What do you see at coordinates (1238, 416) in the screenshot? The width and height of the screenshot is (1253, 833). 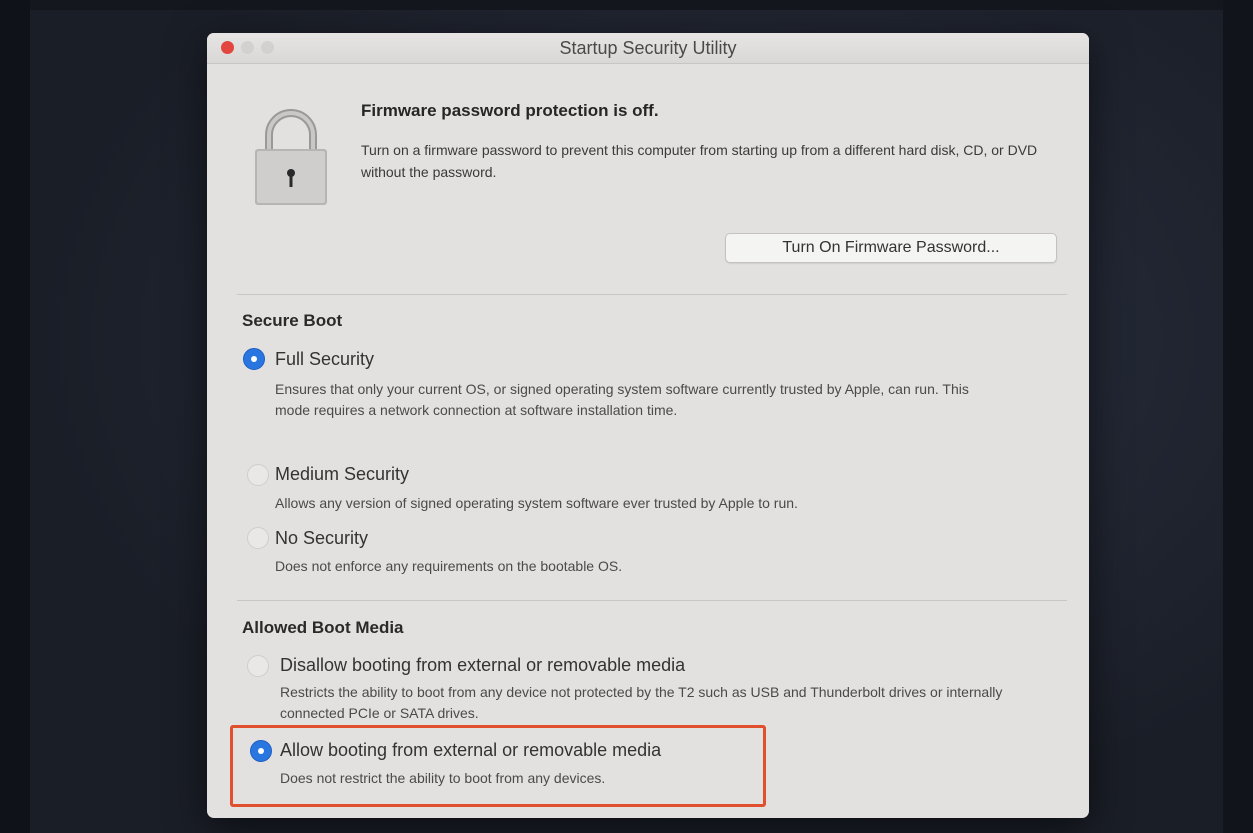 I see `monitor-bezel-right` at bounding box center [1238, 416].